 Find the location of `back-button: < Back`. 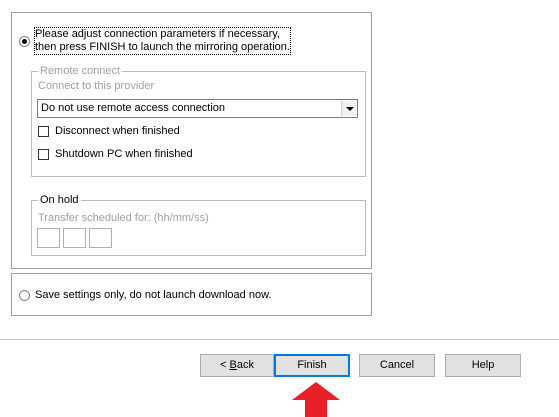

back-button: < Back is located at coordinates (237, 365).